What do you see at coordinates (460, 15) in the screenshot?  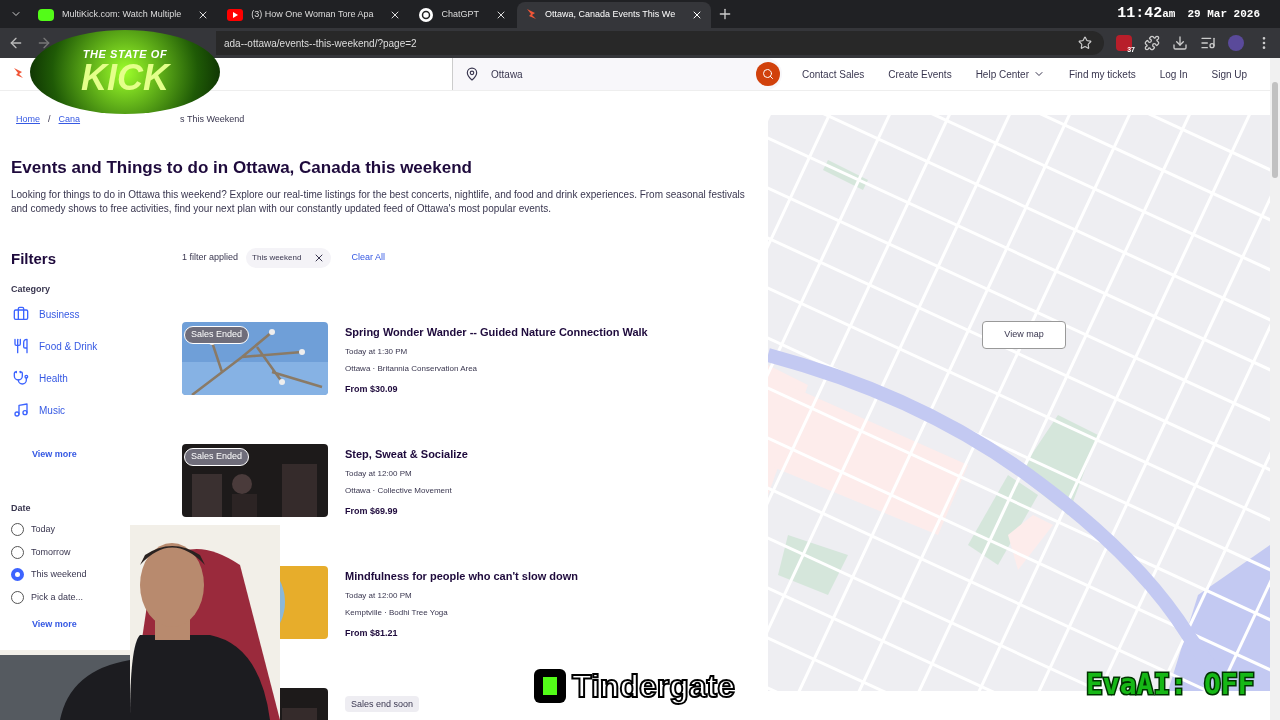 I see `tab-title: ChatGPT` at bounding box center [460, 15].